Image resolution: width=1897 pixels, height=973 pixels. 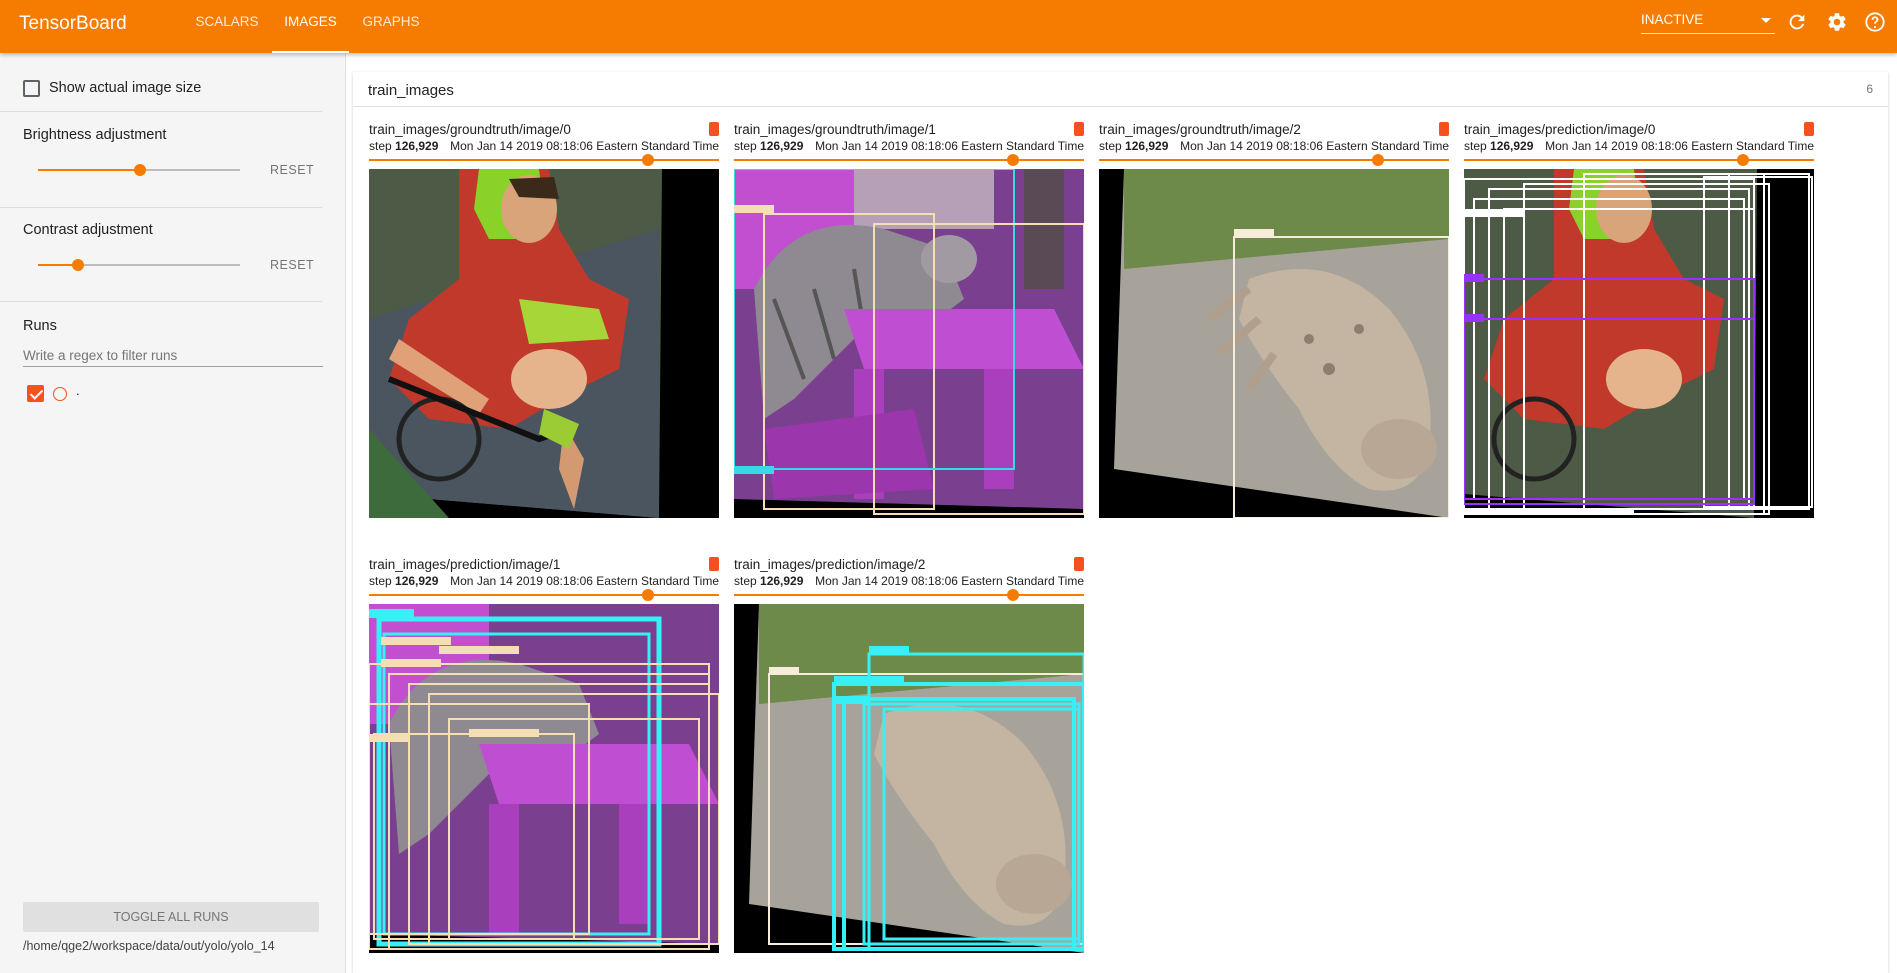 I want to click on image-tag: train_images/prediction/image/0, so click(x=1560, y=129).